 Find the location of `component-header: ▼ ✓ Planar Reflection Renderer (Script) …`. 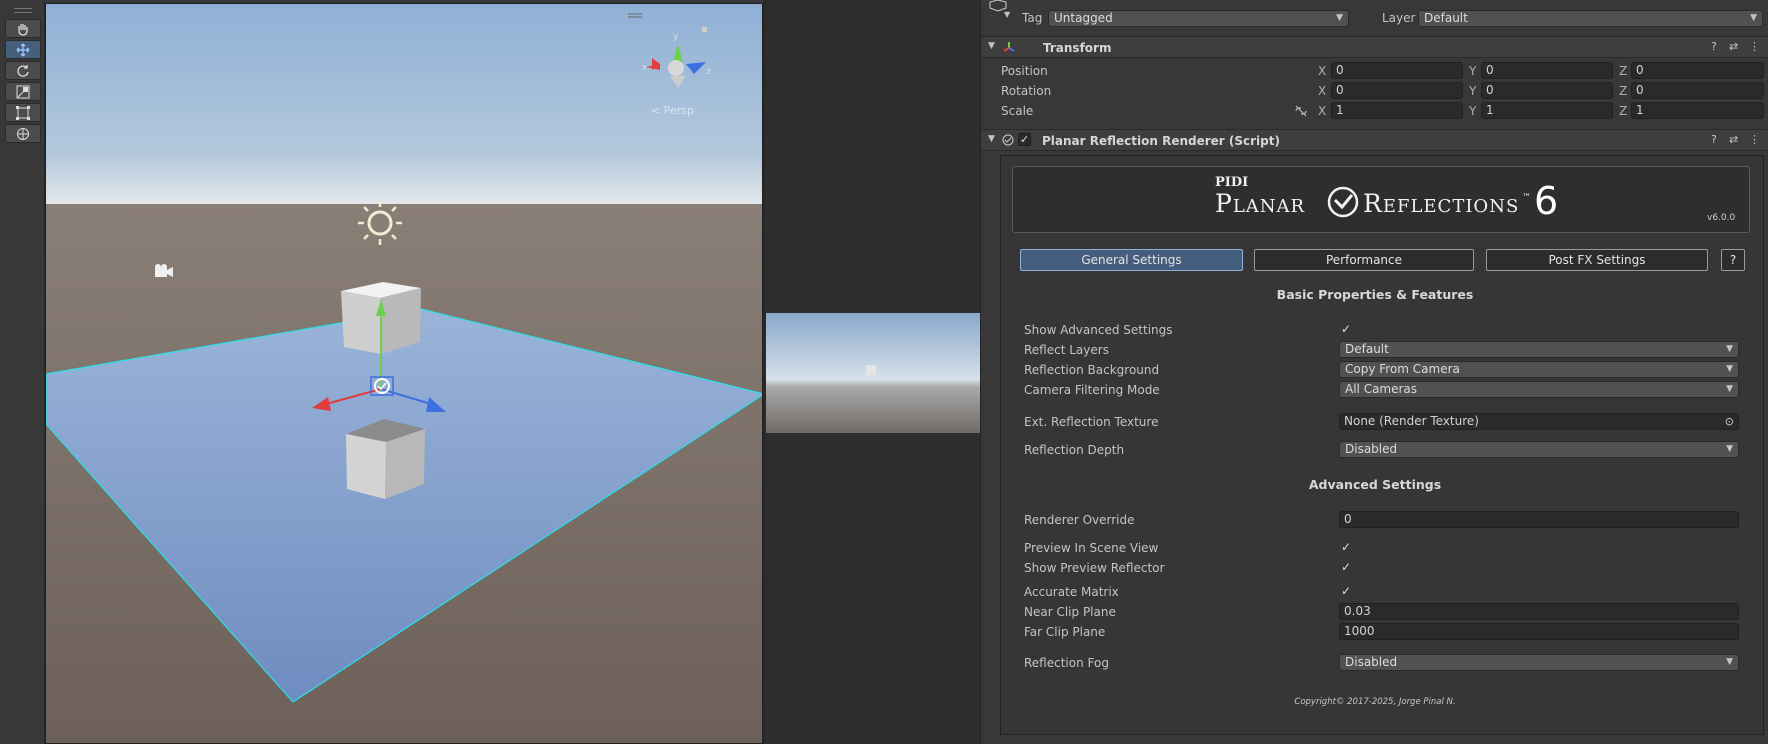

component-header: ▼ ✓ Planar Reflection Renderer (Script) … is located at coordinates (1374, 140).